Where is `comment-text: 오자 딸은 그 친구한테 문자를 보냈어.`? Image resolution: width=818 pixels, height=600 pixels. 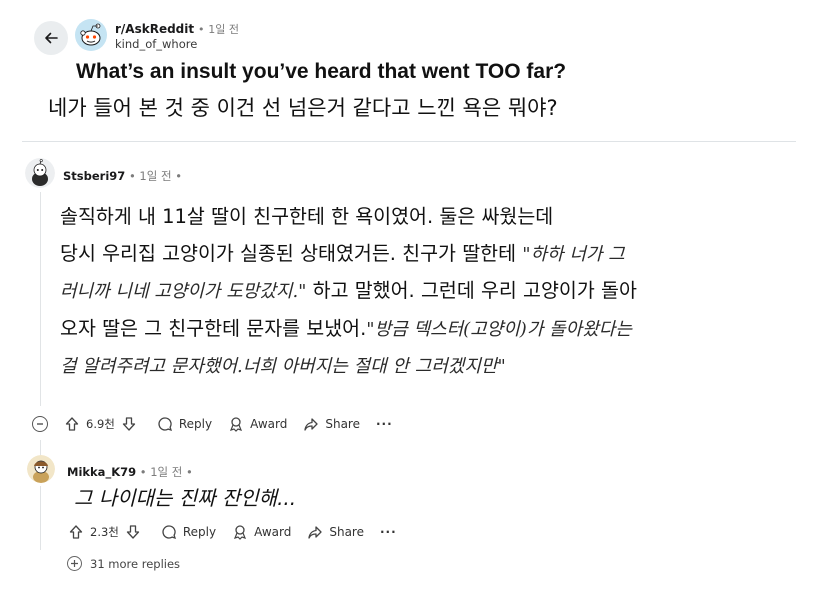
comment-text: 오자 딸은 그 친구한테 문자를 보냈어. is located at coordinates (213, 328).